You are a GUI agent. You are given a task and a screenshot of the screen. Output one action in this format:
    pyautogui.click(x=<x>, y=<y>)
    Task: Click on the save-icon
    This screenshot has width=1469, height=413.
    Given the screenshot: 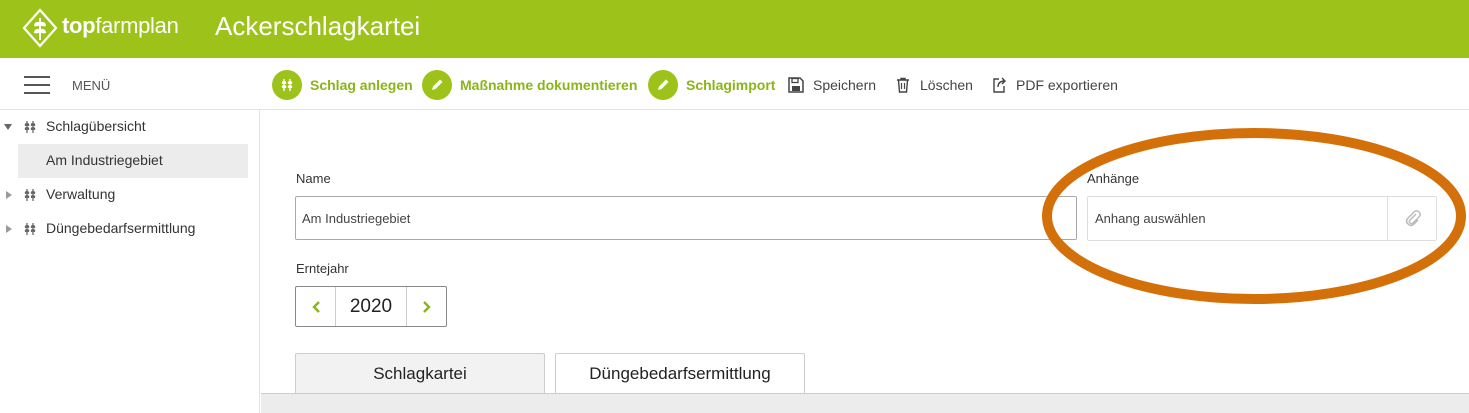 What is the action you would take?
    pyautogui.click(x=796, y=84)
    